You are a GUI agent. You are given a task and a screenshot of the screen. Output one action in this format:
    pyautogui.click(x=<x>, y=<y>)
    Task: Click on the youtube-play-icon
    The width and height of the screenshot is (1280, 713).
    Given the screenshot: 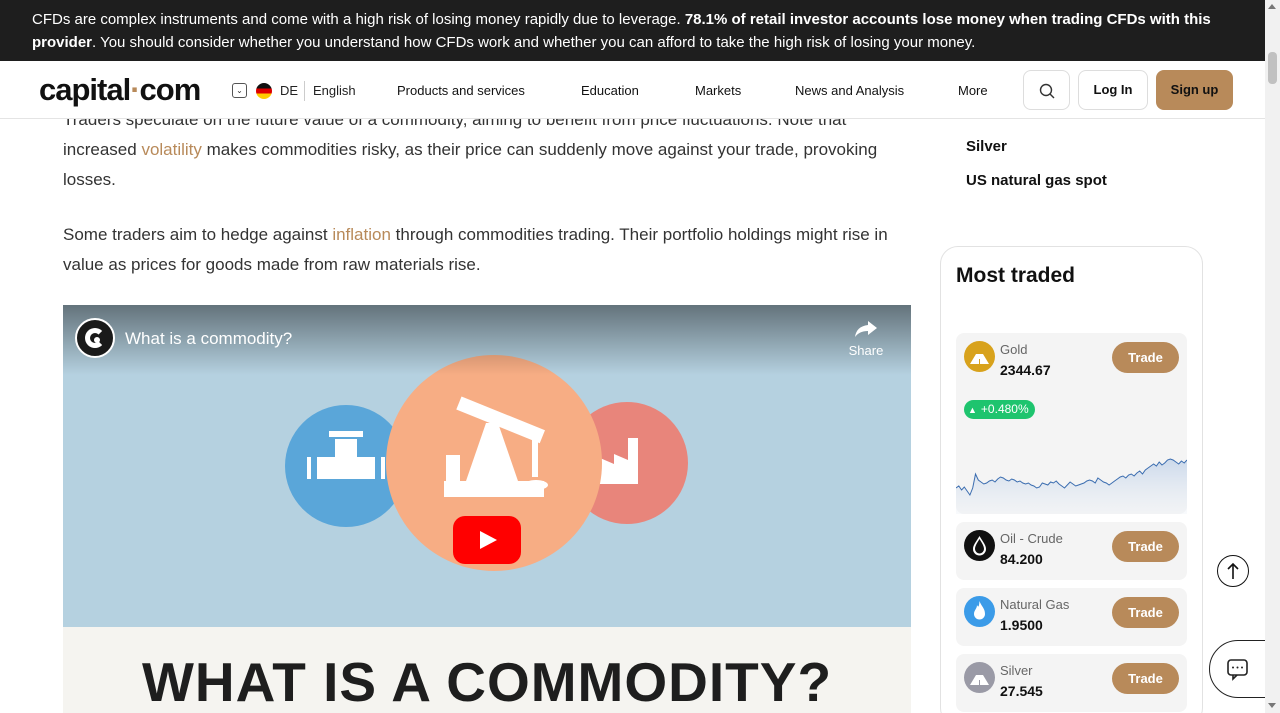 What is the action you would take?
    pyautogui.click(x=487, y=540)
    